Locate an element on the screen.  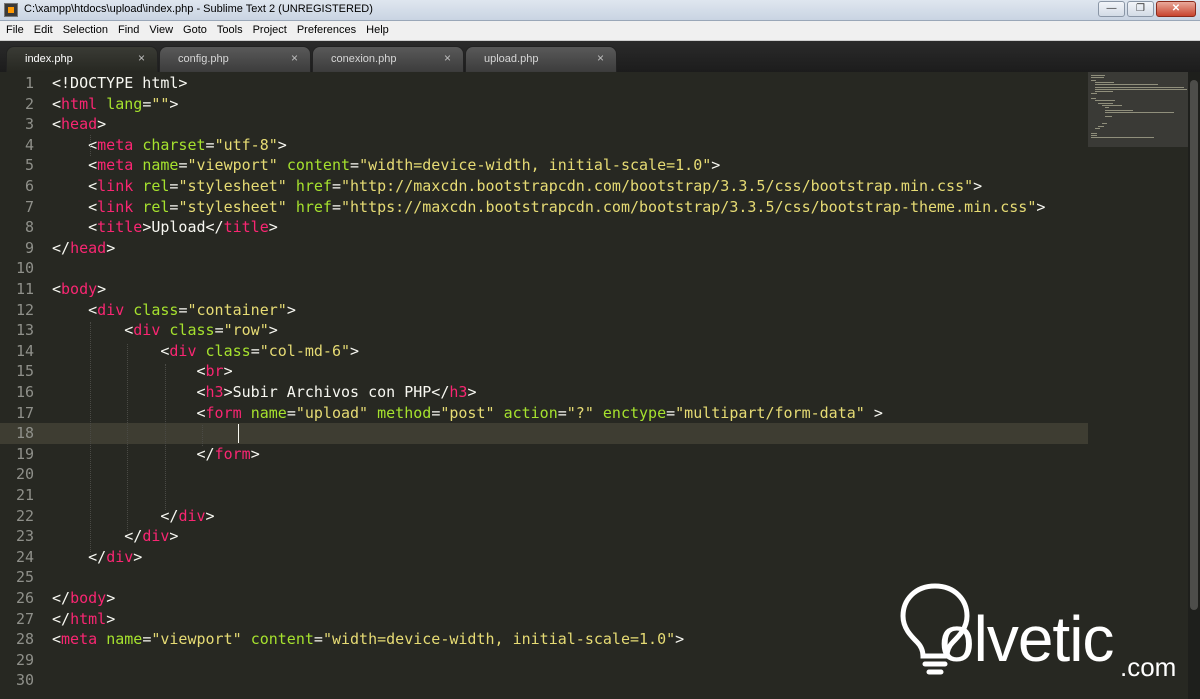
line-number: 1 is located at coordinates (29, 83).